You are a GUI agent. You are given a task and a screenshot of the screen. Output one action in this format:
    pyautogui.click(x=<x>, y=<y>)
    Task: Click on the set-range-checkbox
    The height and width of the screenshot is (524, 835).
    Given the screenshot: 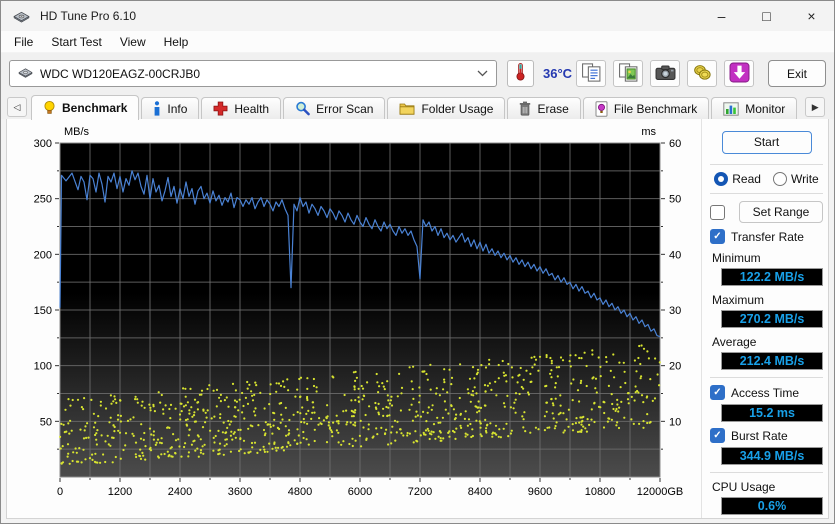 What is the action you would take?
    pyautogui.click(x=717, y=212)
    